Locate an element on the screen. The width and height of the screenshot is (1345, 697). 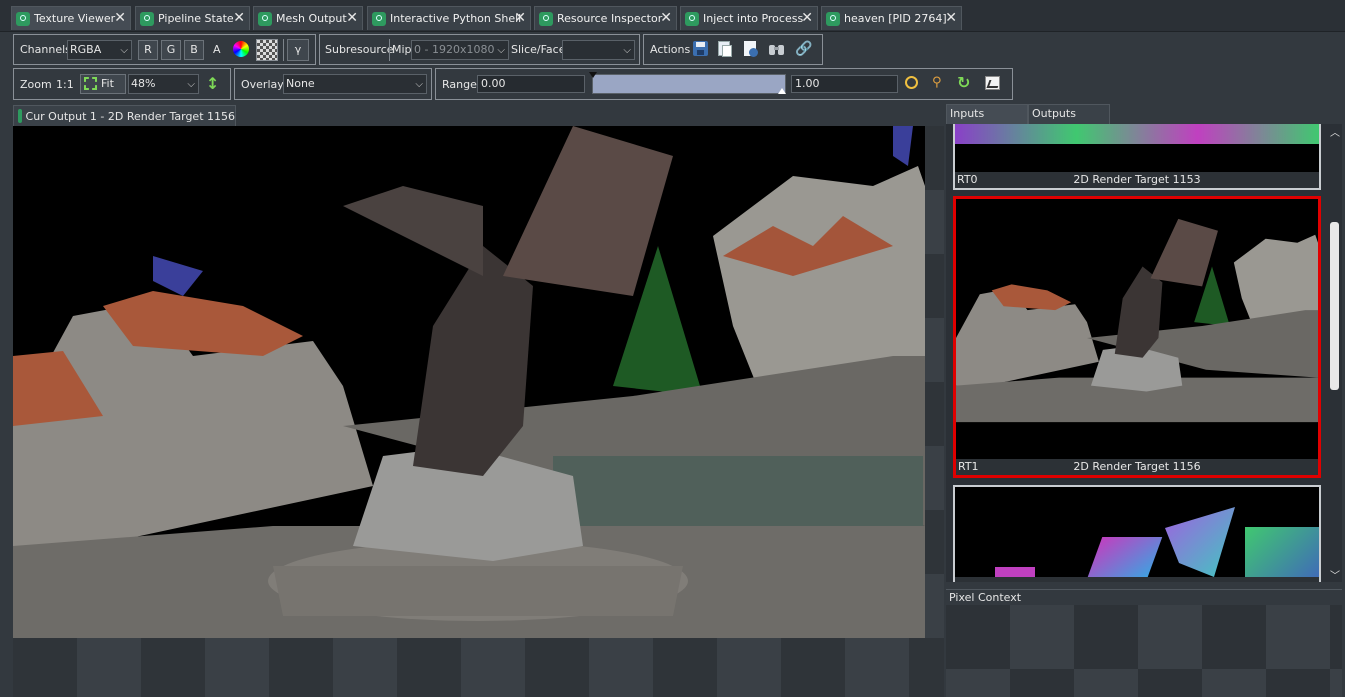
tab-label: Pipeline State is located at coordinates (196, 18).